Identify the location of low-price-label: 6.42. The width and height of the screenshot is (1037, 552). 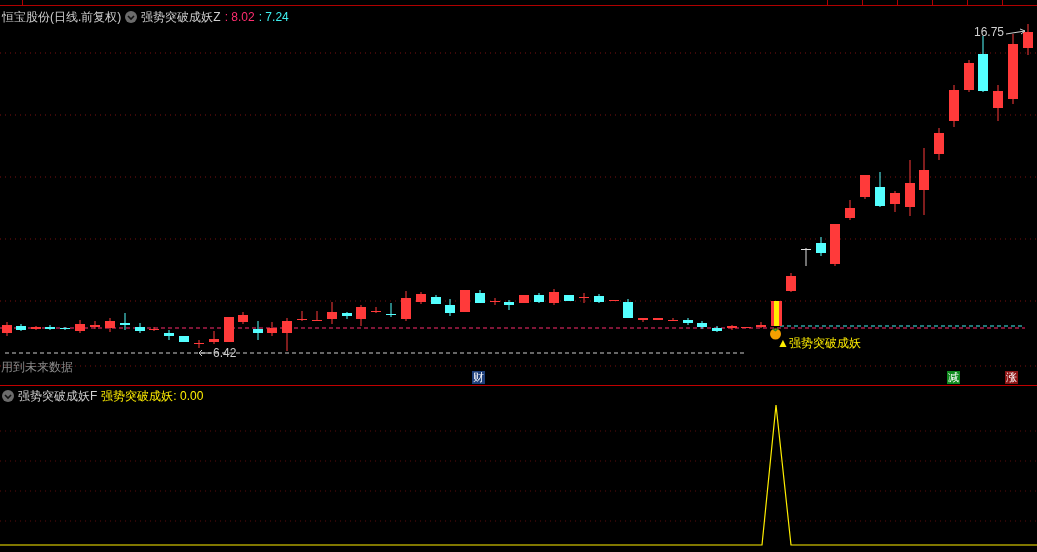
(225, 353).